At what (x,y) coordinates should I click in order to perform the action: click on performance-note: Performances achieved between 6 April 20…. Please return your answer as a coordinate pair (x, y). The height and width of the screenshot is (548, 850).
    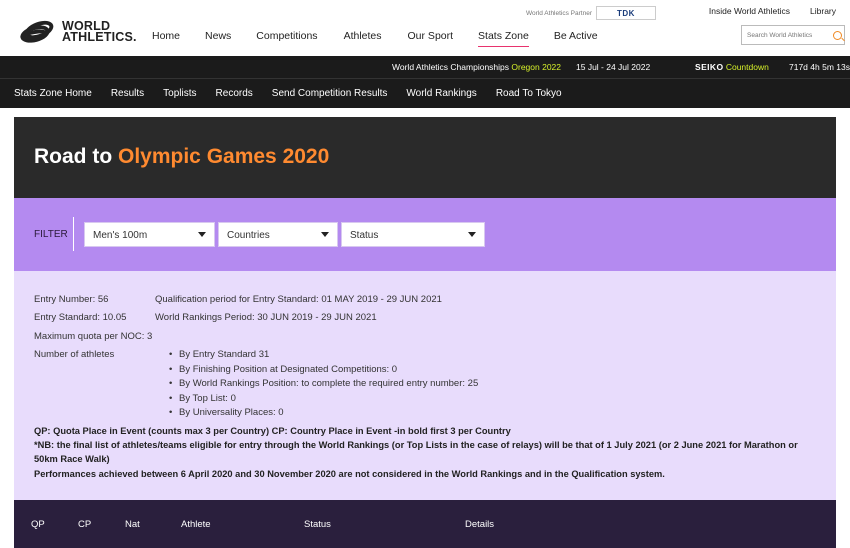
    Looking at the image, I should click on (349, 474).